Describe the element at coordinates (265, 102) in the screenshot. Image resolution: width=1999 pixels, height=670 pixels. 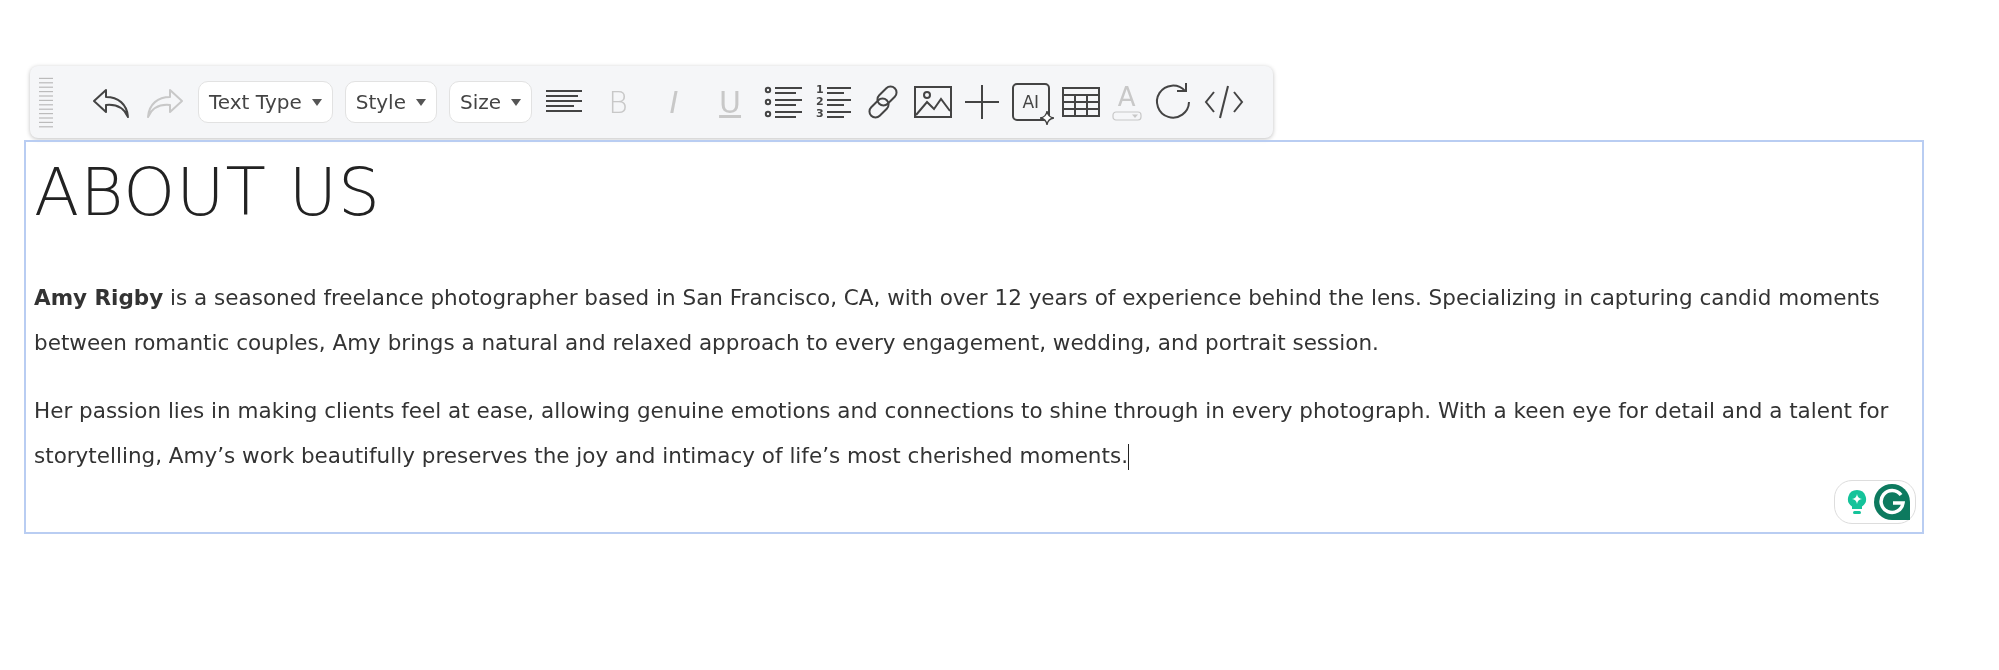
I see `dropdown-button: Text Type` at that location.